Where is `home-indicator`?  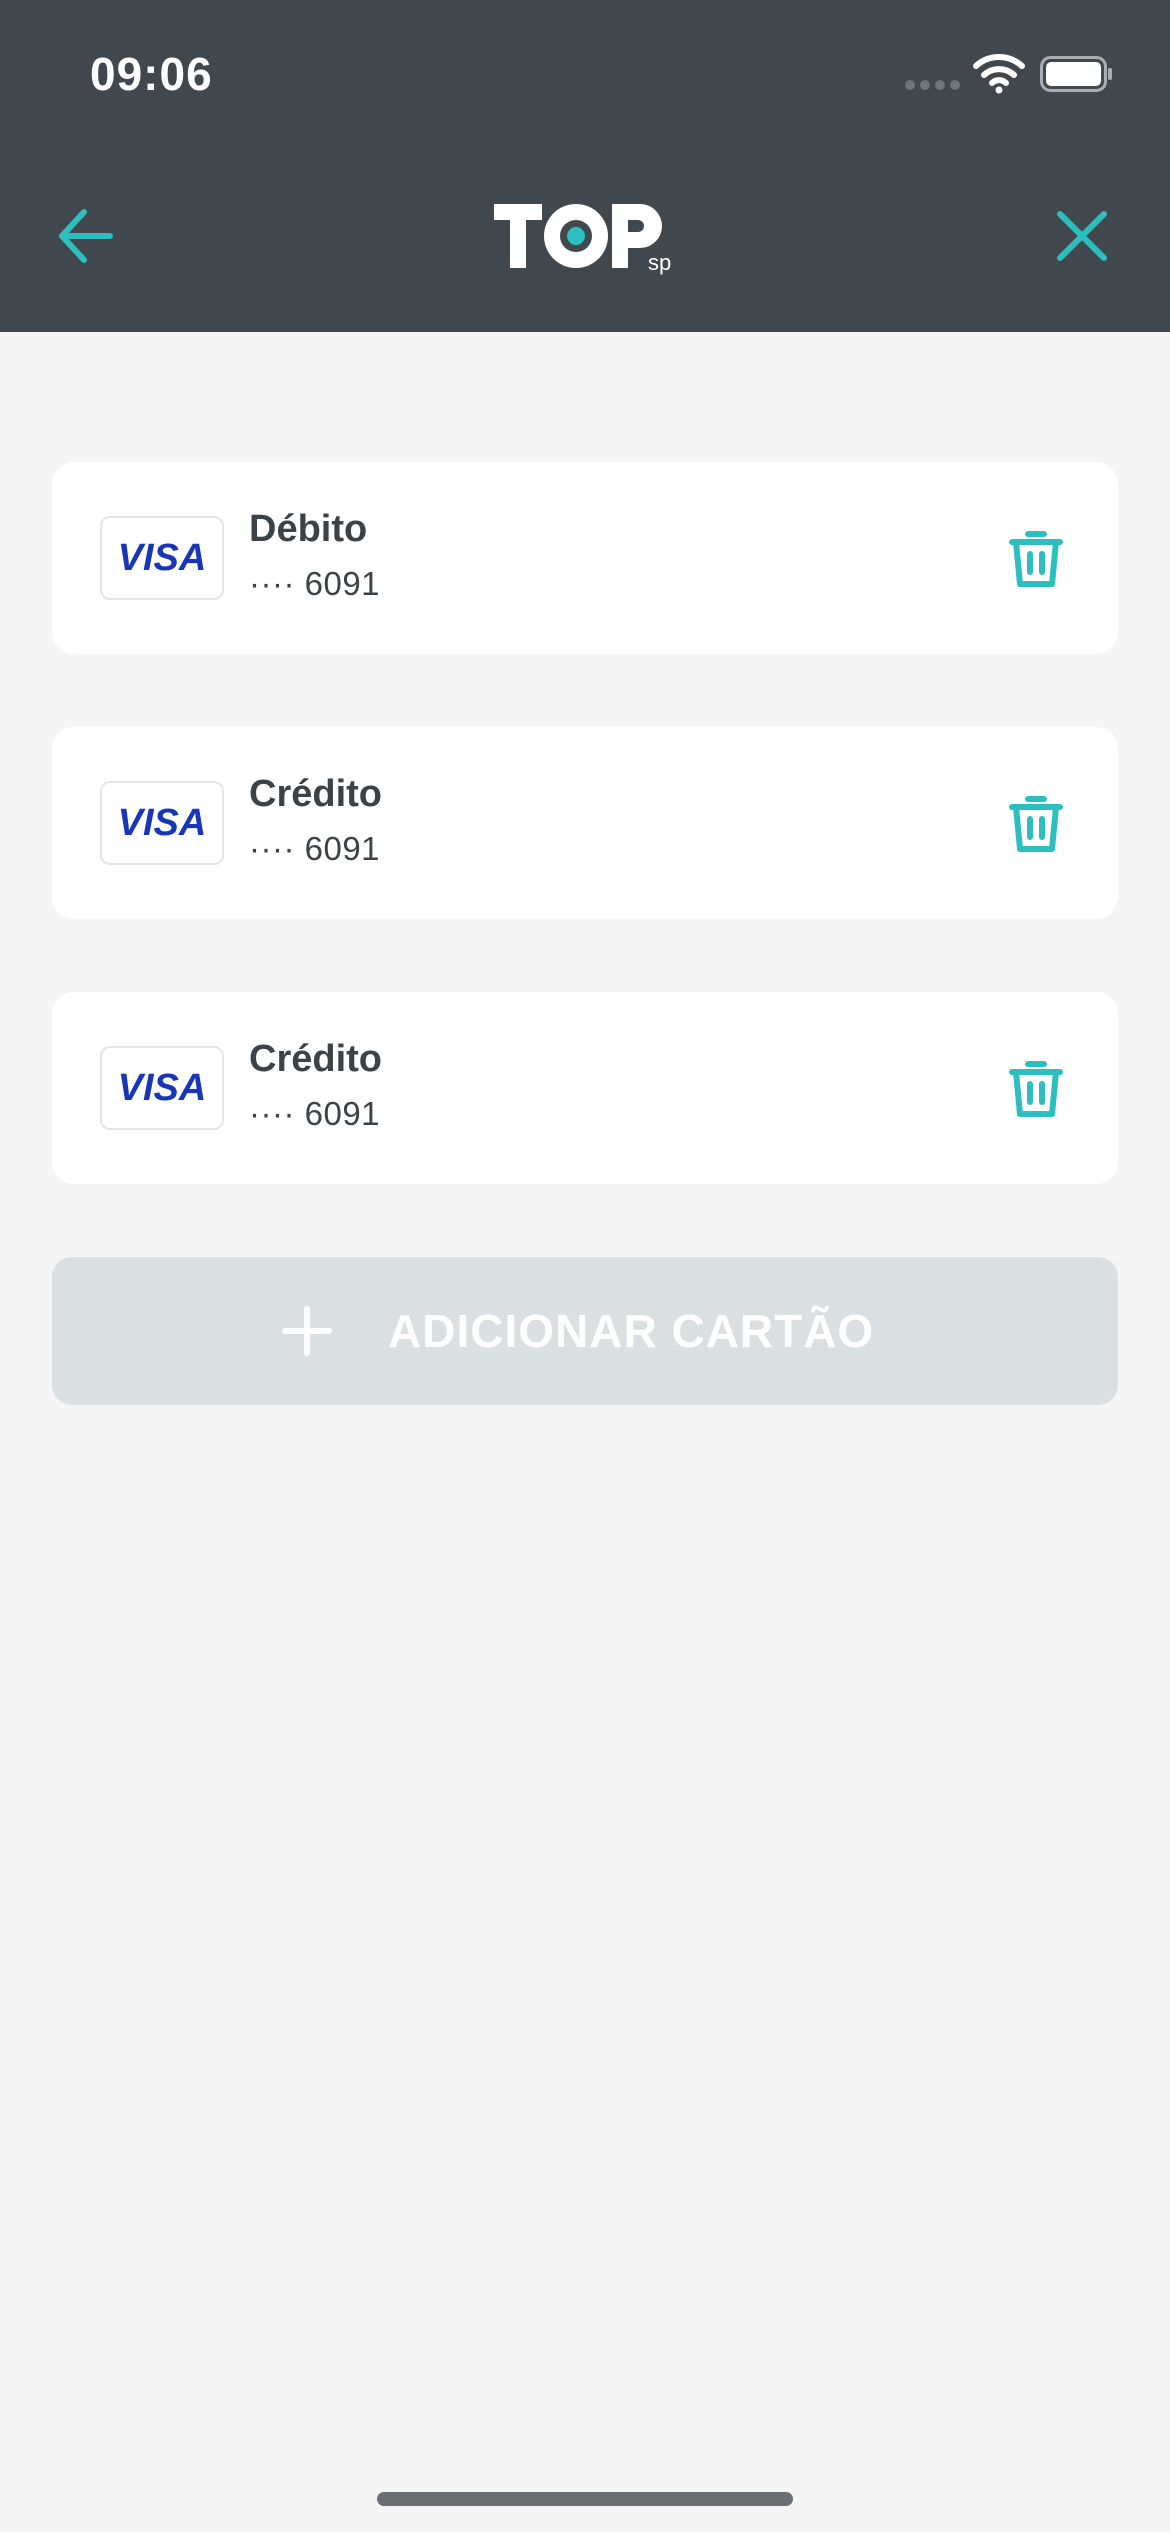
home-indicator is located at coordinates (585, 2499).